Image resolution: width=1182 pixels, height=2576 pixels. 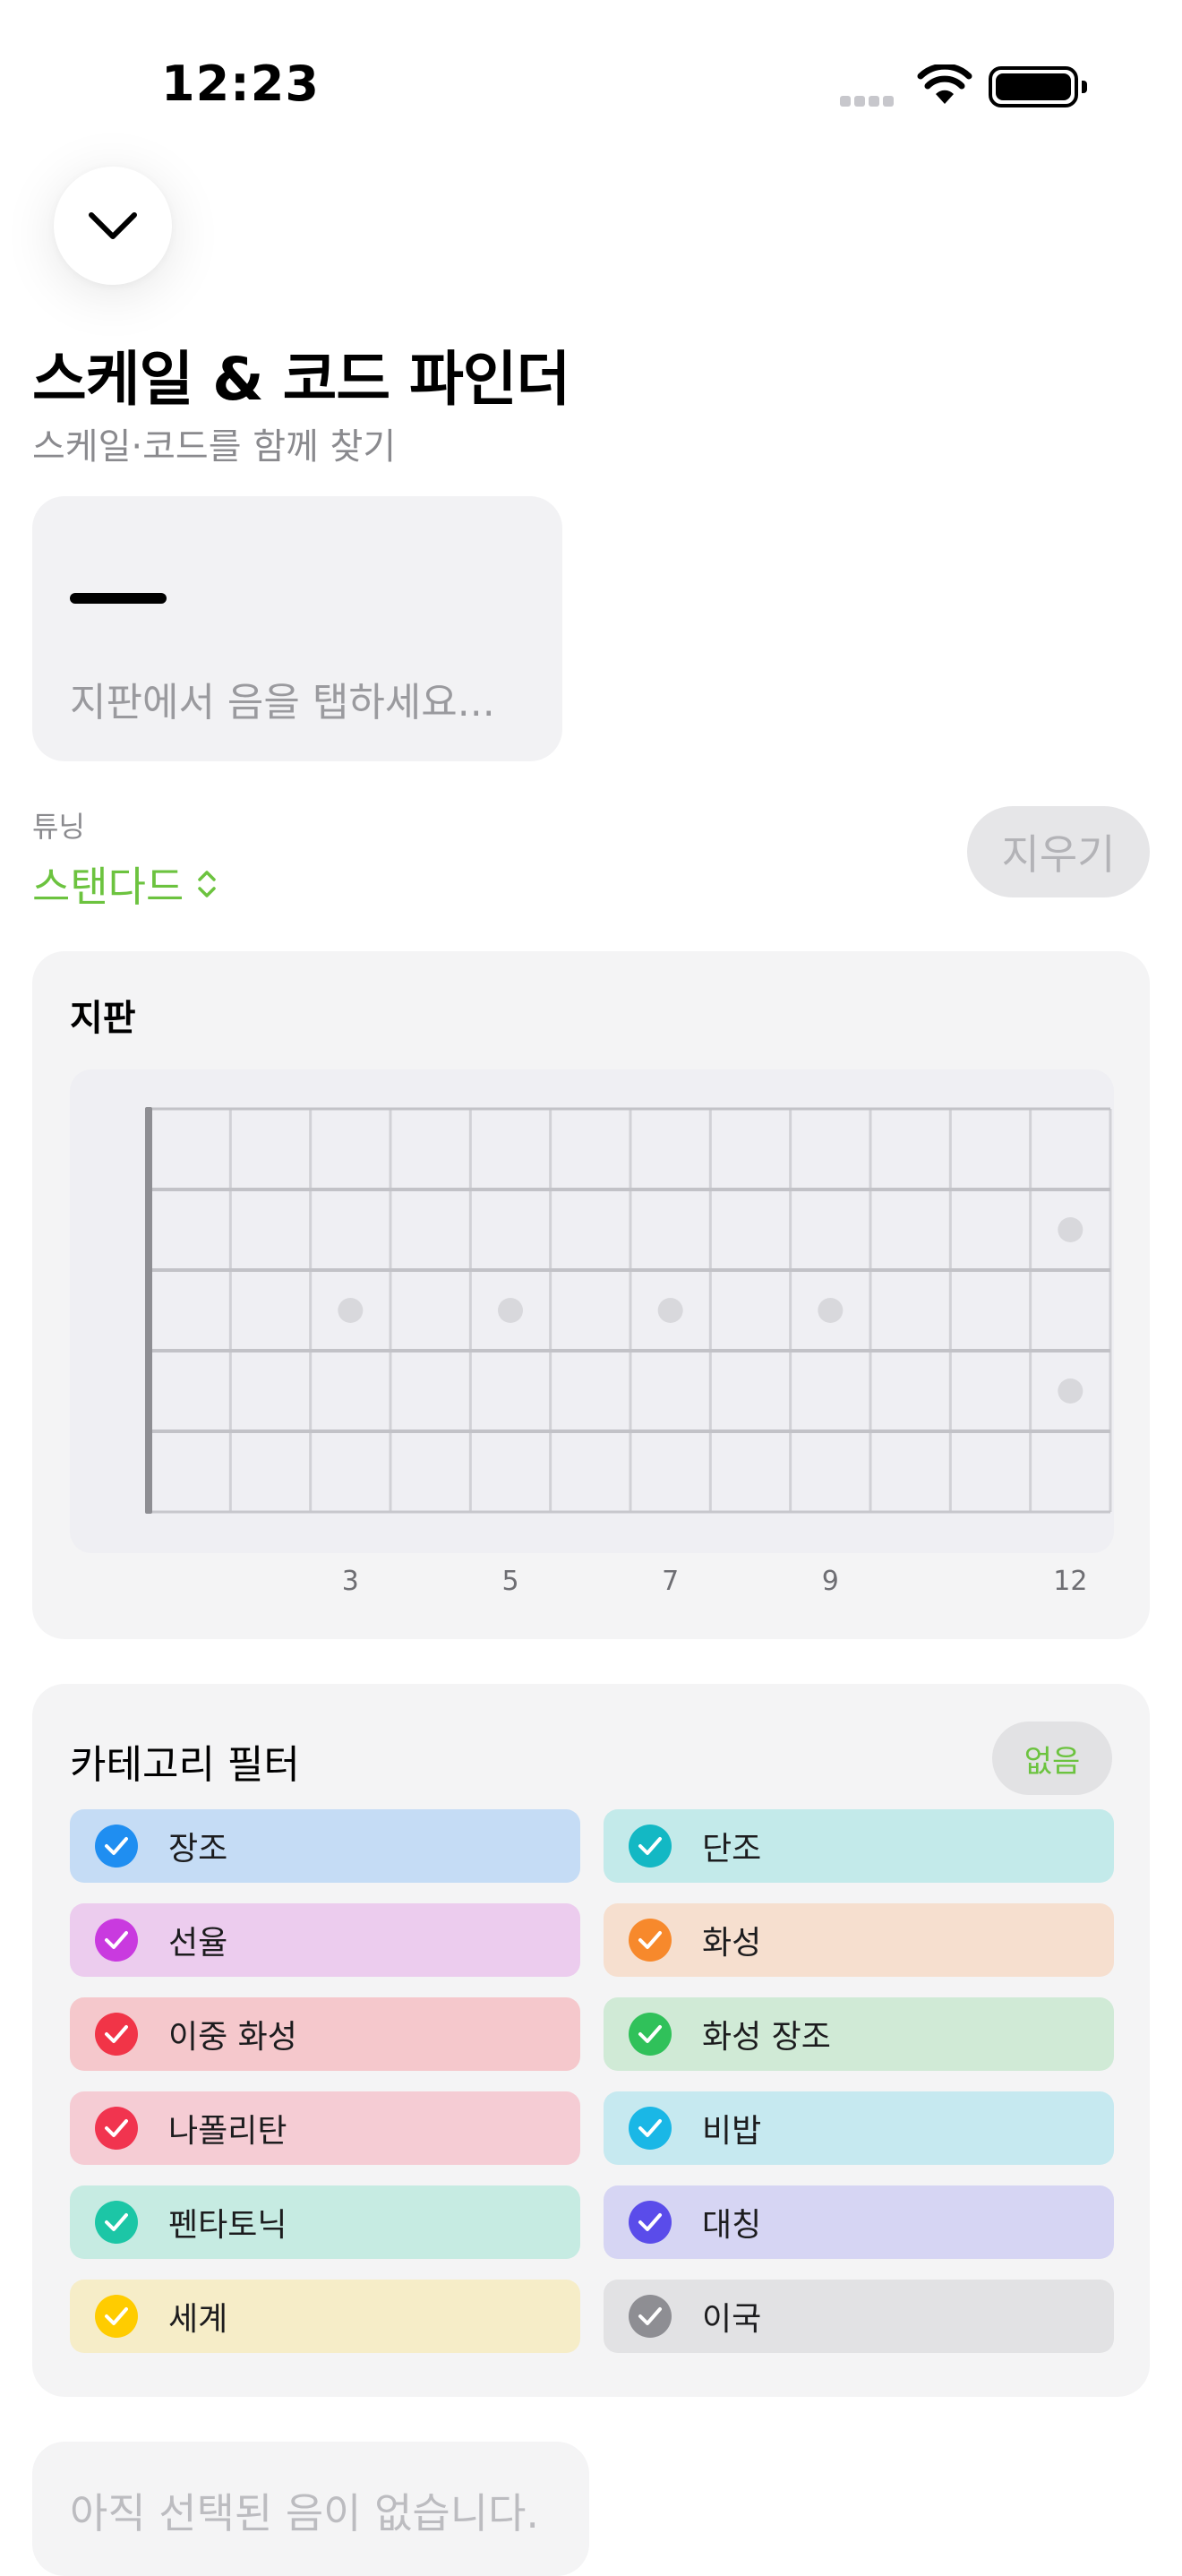 What do you see at coordinates (1038, 86) in the screenshot?
I see `battery-icon` at bounding box center [1038, 86].